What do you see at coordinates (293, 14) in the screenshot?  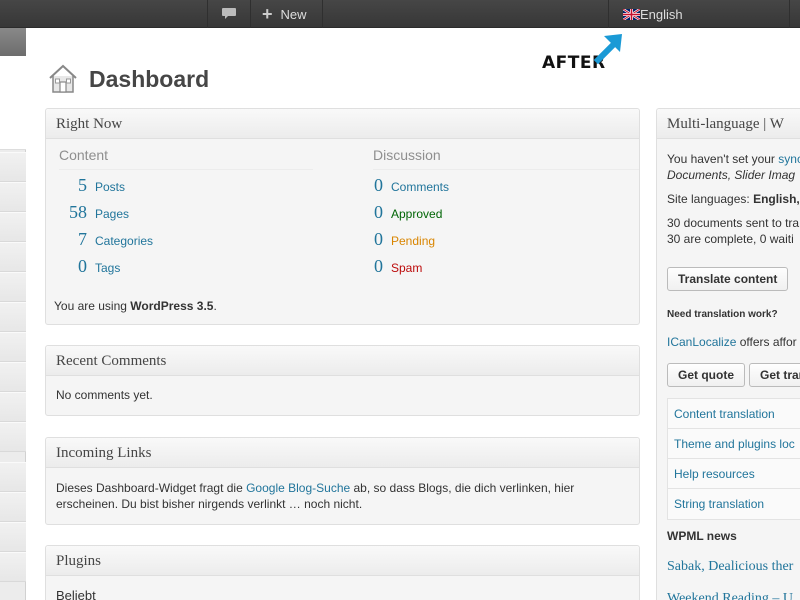 I see `adminbar-new-label: New` at bounding box center [293, 14].